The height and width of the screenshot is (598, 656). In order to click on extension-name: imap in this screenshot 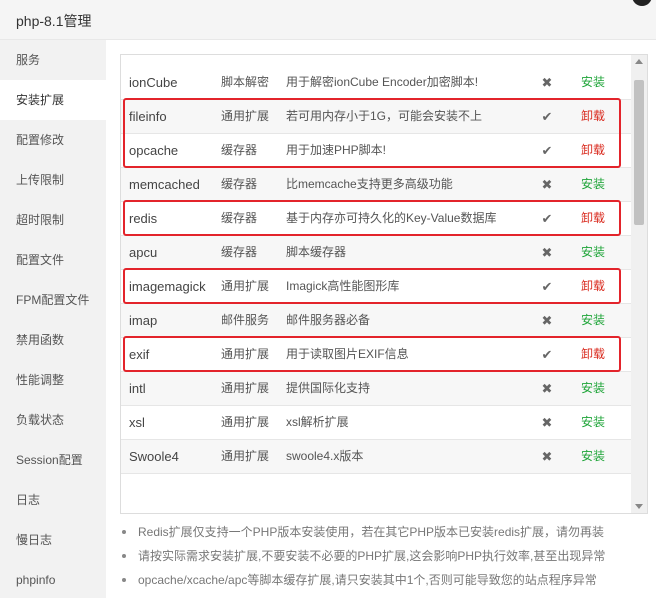, I will do `click(143, 320)`.